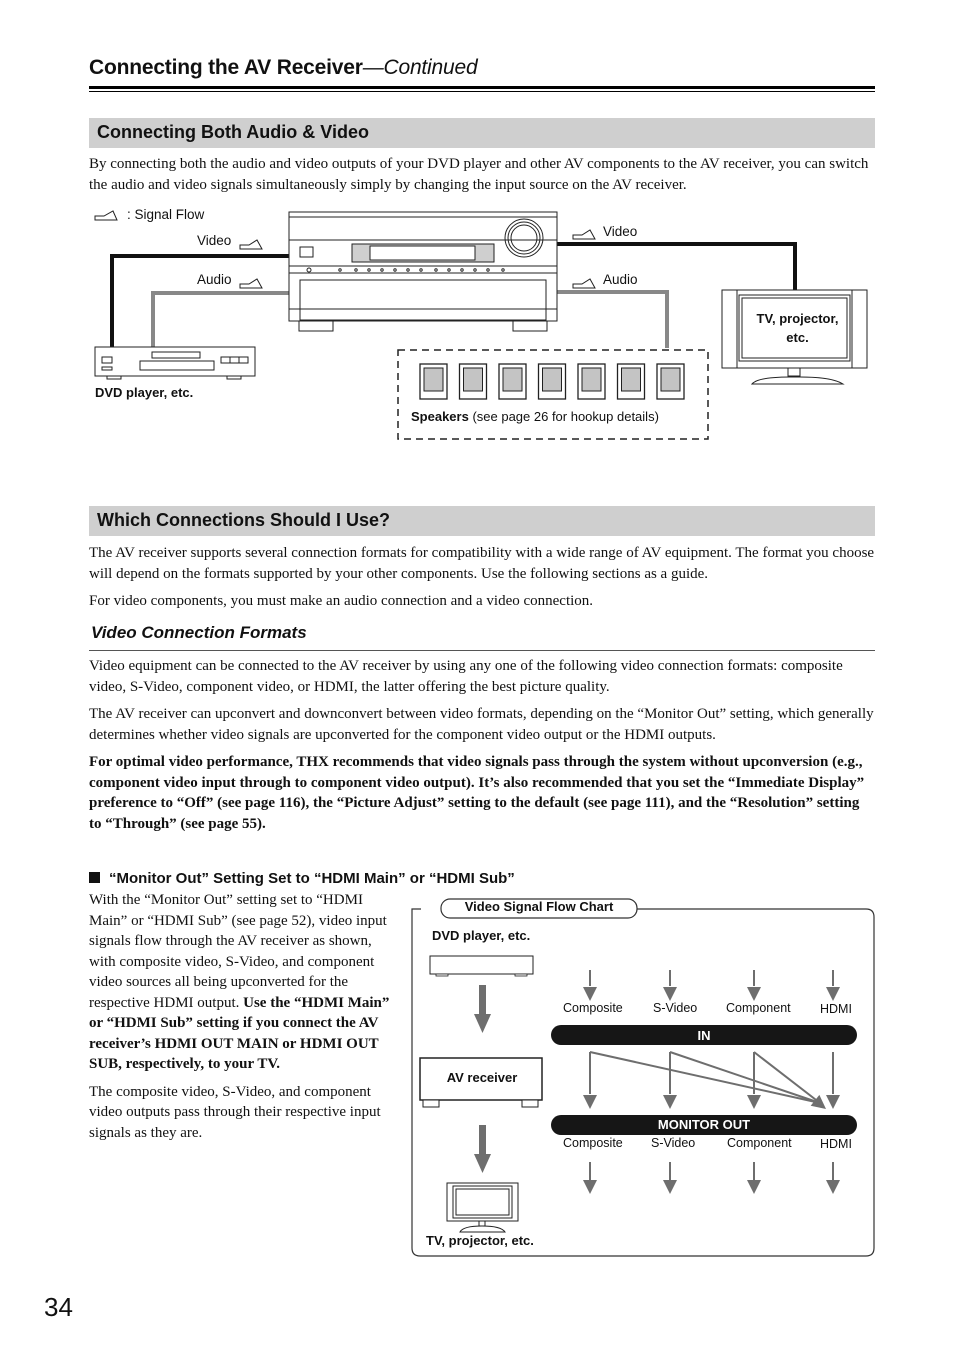  Describe the element at coordinates (251, 283) in the screenshot. I see `audio-in-arrow-icon` at that location.